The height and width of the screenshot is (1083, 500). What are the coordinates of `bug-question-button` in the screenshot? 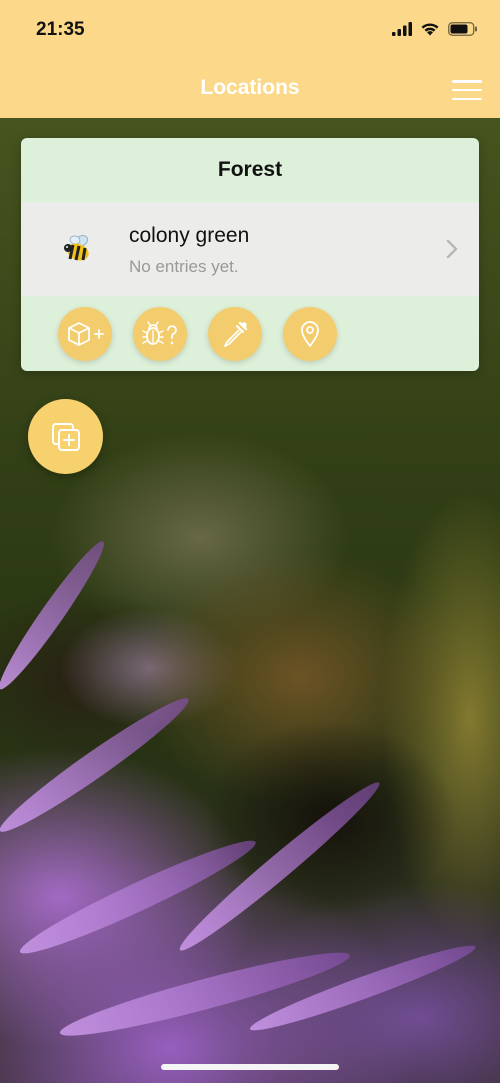 It's located at (160, 333).